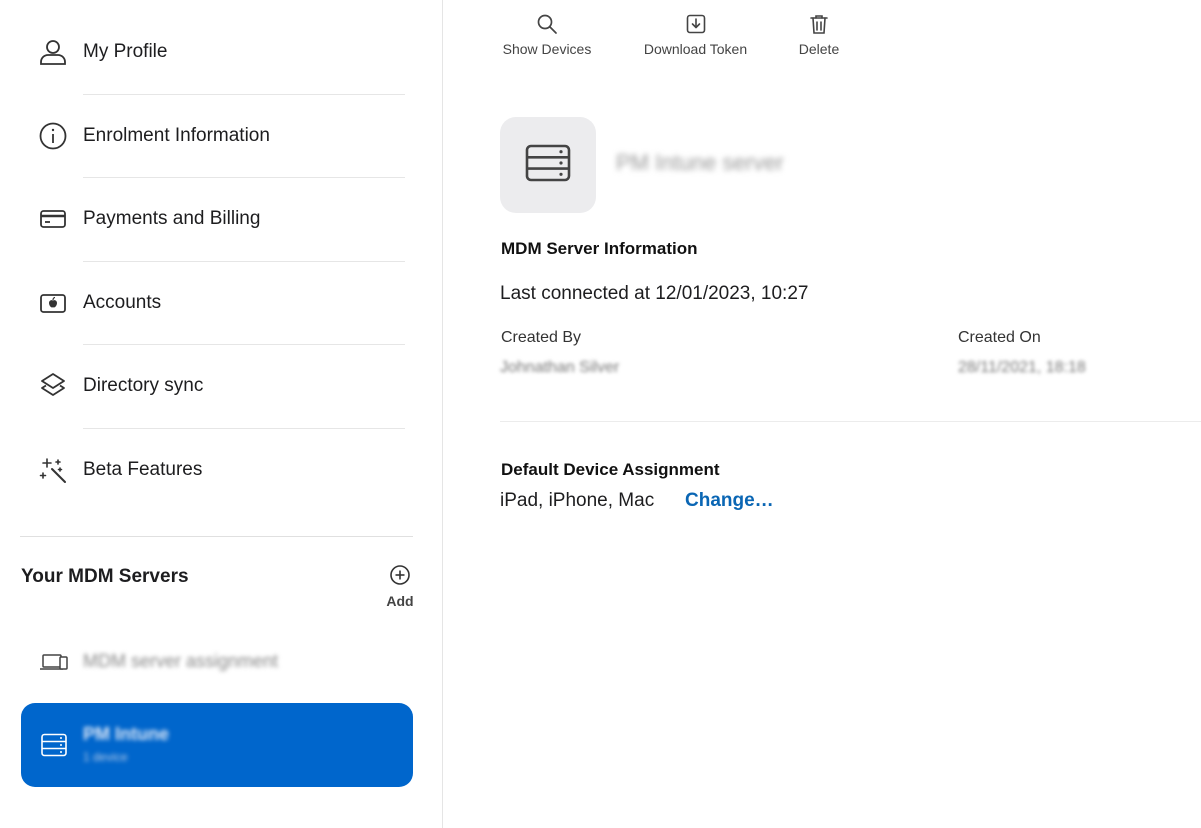 The height and width of the screenshot is (828, 1201). I want to click on sidebar-item-enrolment-information: Enrolment Information, so click(221, 136).